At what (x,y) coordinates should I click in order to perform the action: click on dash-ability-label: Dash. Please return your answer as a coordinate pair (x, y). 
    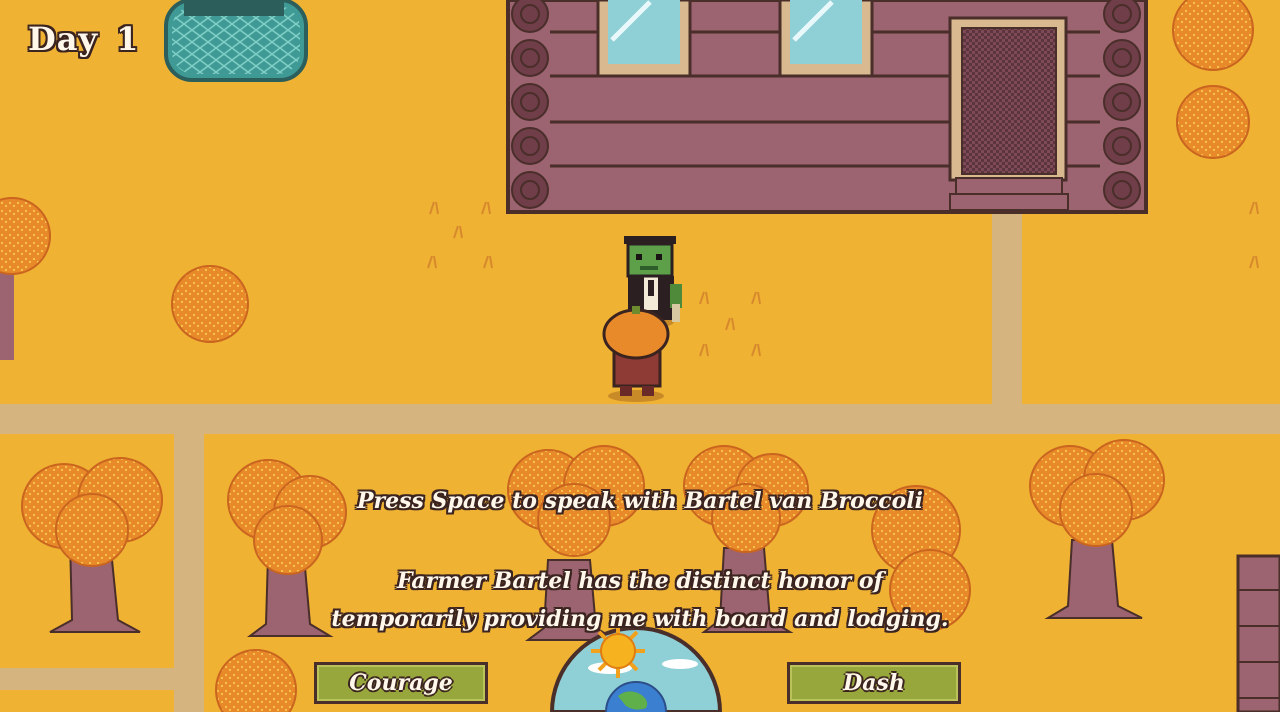
    Looking at the image, I should click on (874, 683).